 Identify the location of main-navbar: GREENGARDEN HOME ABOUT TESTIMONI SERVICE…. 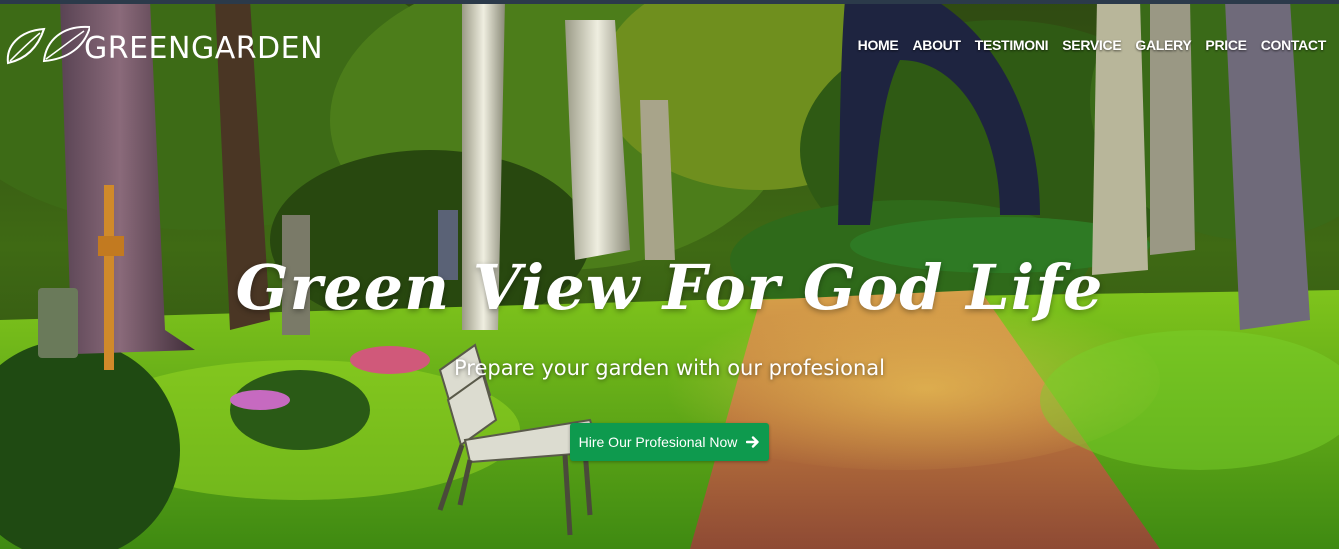
(669, 43).